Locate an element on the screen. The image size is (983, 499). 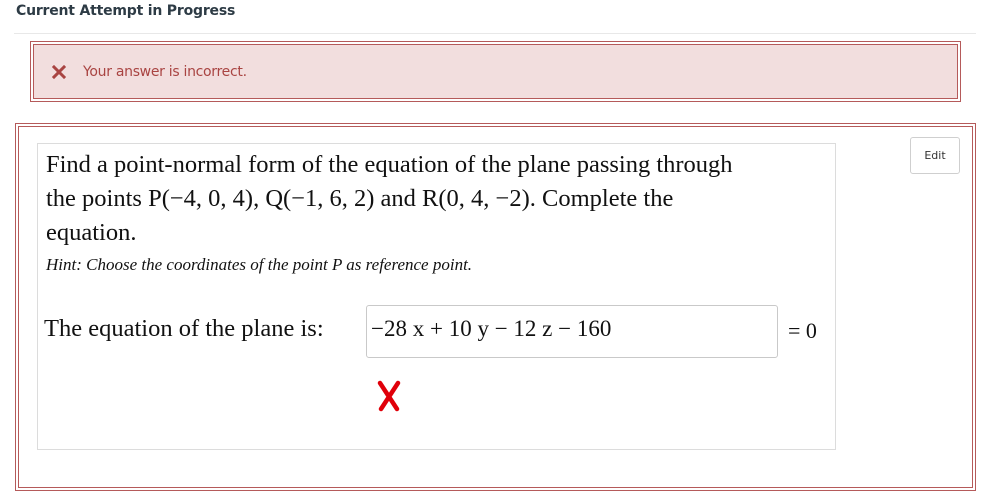
equation-label: The equation of the plane is: is located at coordinates (184, 328).